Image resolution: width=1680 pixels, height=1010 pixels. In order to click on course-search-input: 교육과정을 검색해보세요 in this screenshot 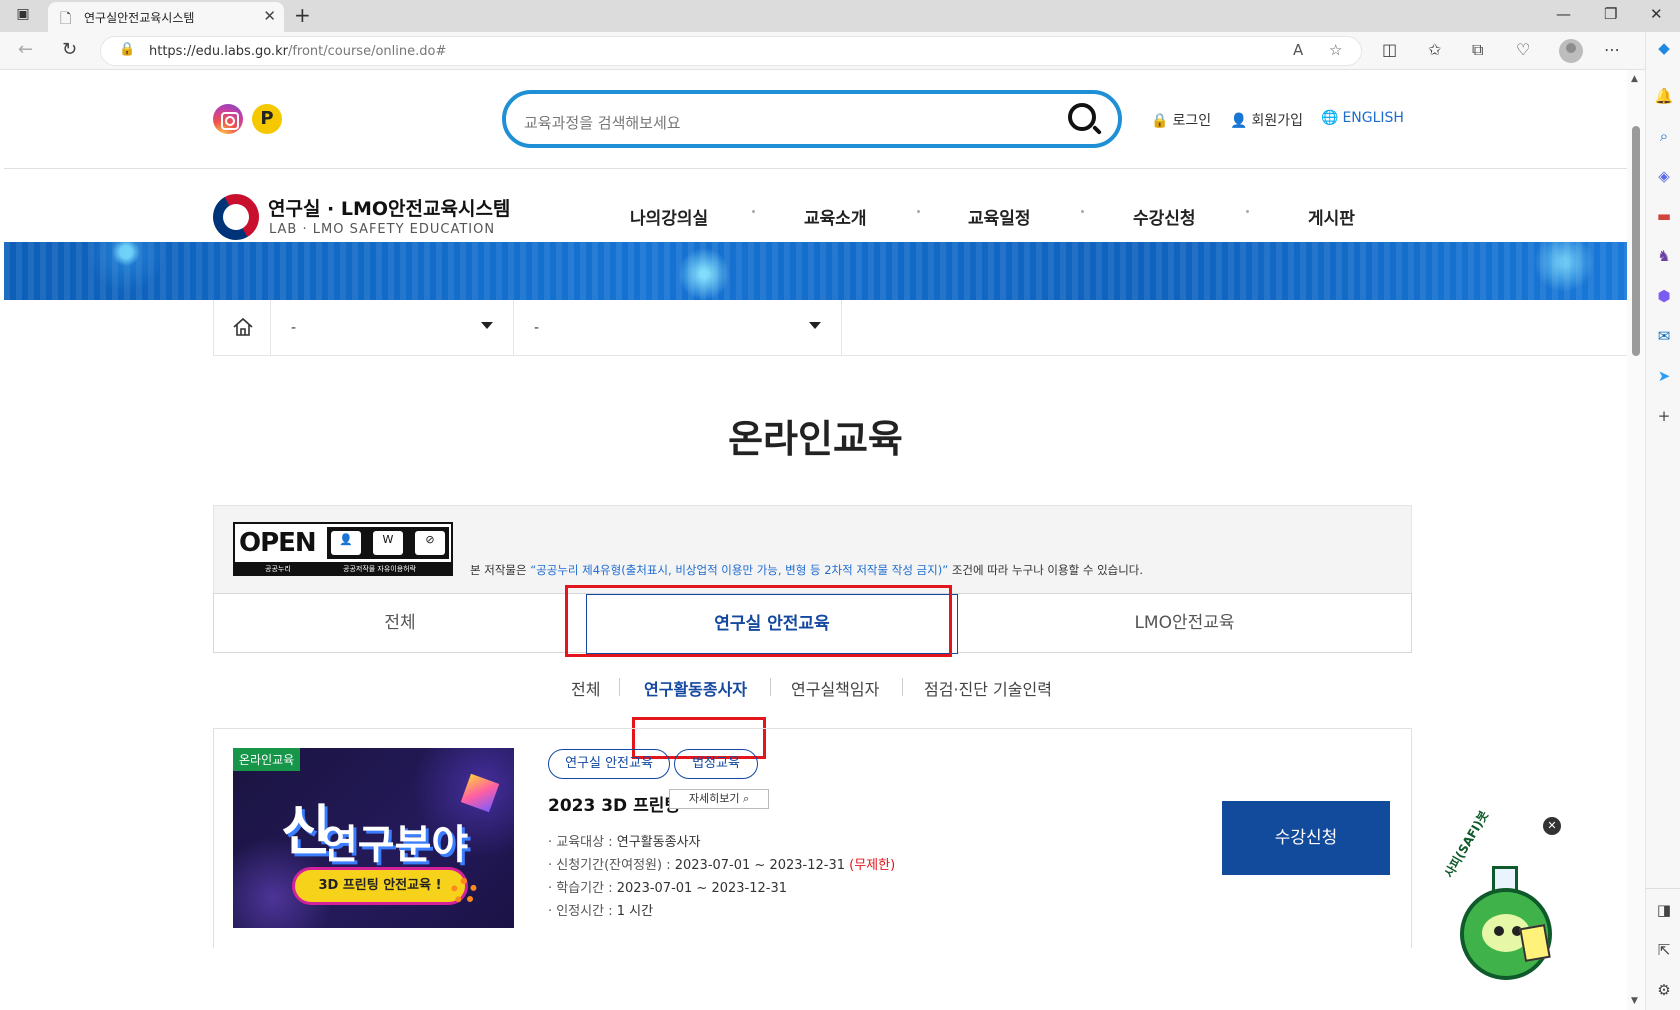, I will do `click(812, 119)`.